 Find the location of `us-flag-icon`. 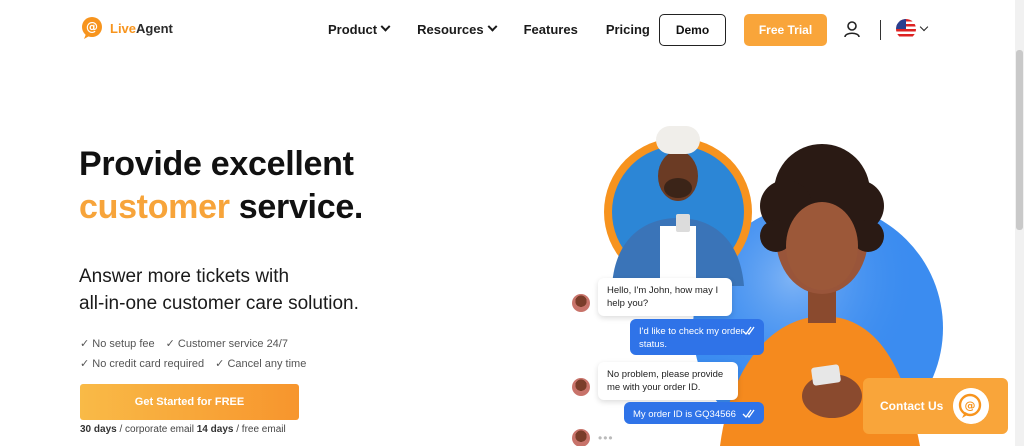

us-flag-icon is located at coordinates (906, 29).